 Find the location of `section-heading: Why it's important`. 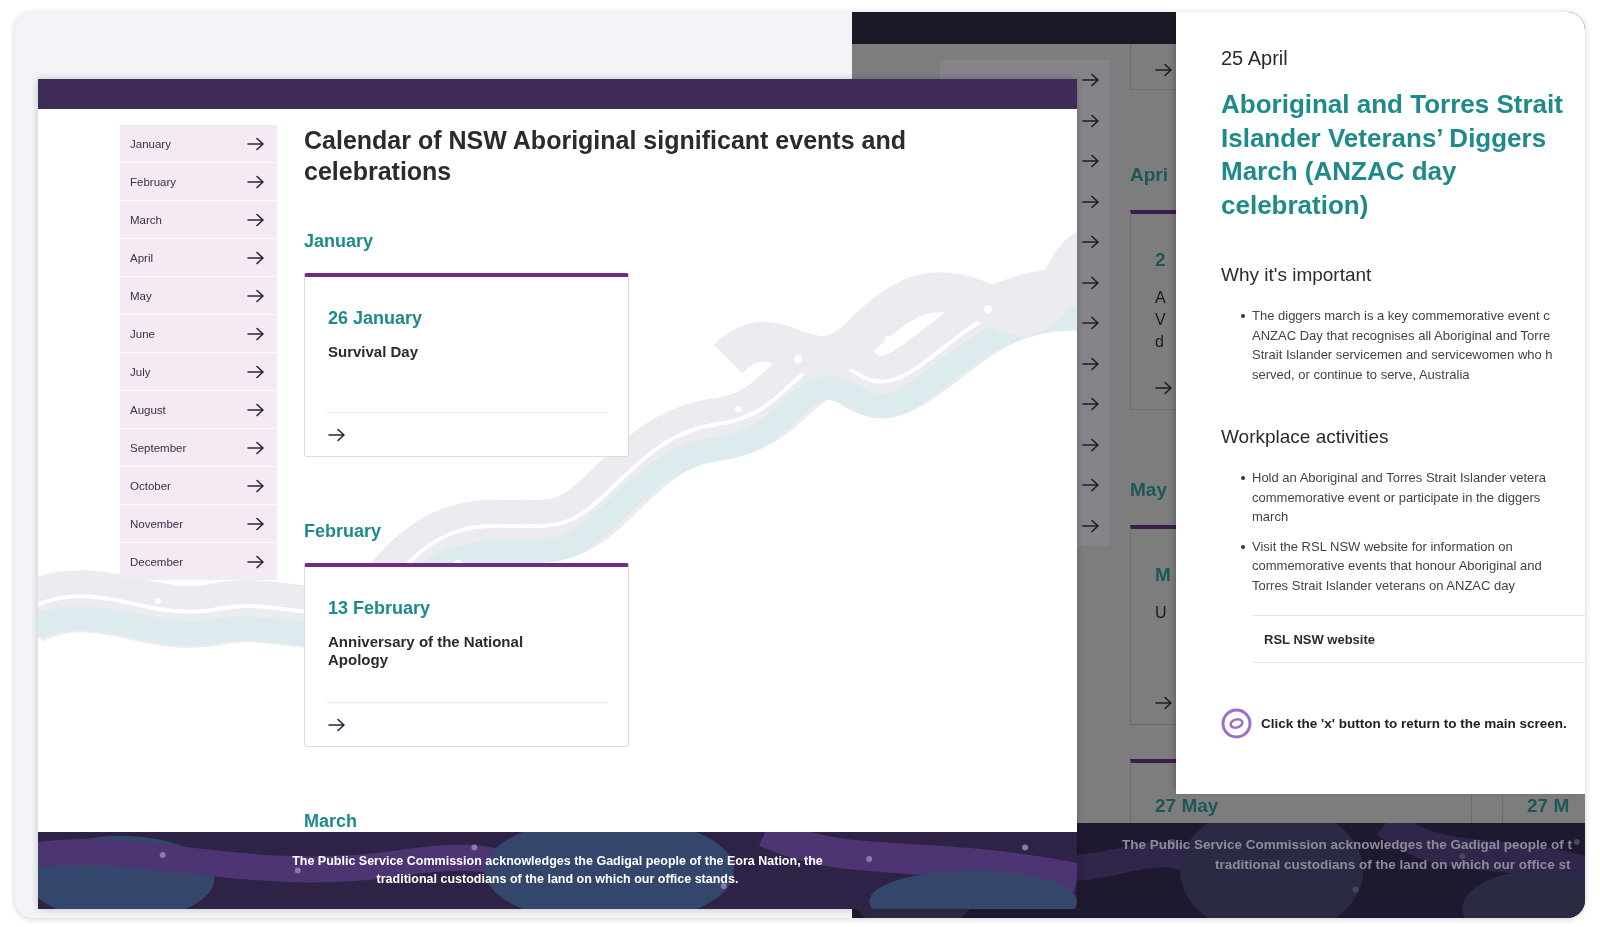

section-heading: Why it's important is located at coordinates (1297, 275).